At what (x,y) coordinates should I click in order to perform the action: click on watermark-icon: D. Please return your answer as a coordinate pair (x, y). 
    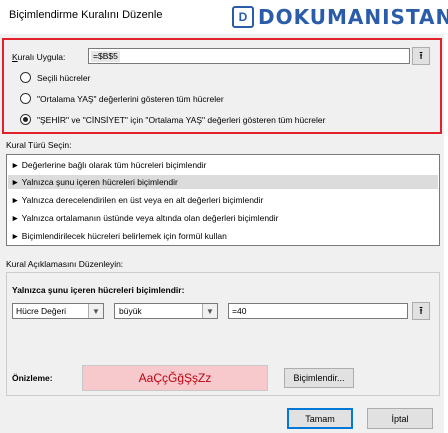
    Looking at the image, I should click on (243, 17).